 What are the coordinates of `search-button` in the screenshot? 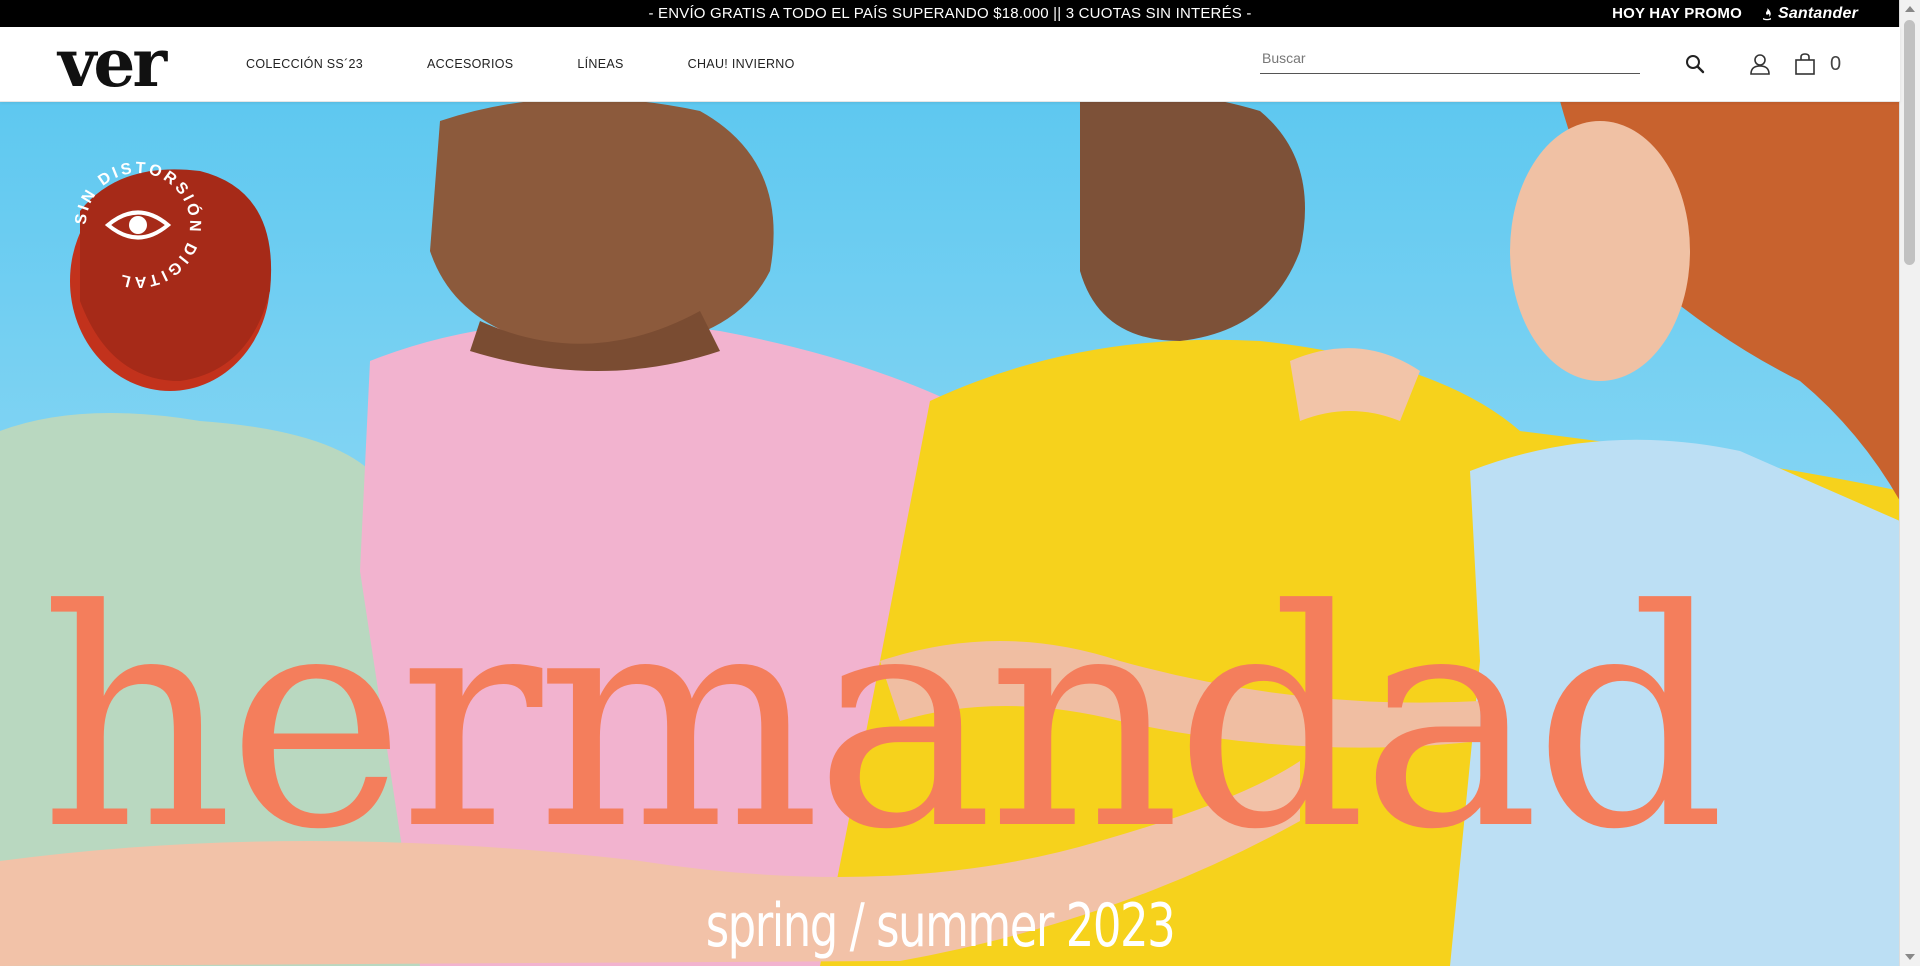 It's located at (1695, 64).